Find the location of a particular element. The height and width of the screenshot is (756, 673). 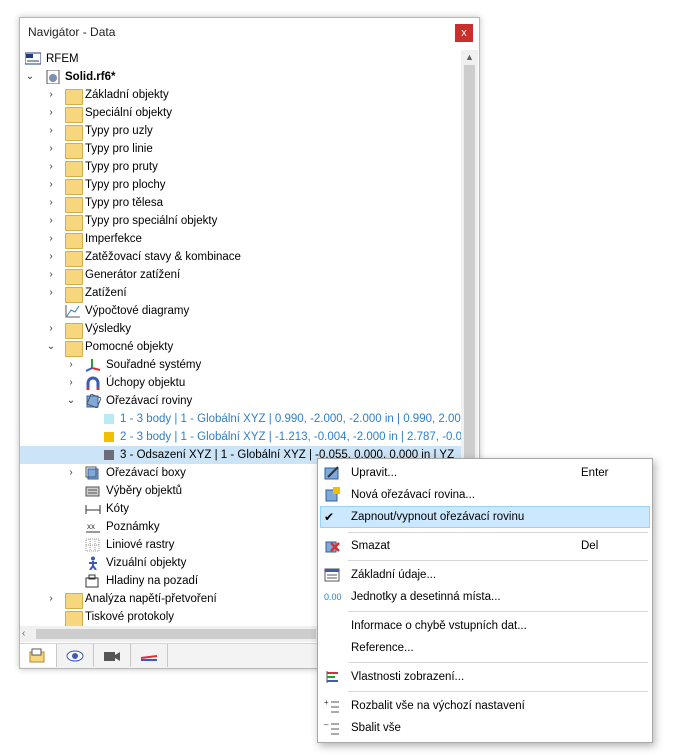

menu-item-label: Smazat is located at coordinates (370, 546).